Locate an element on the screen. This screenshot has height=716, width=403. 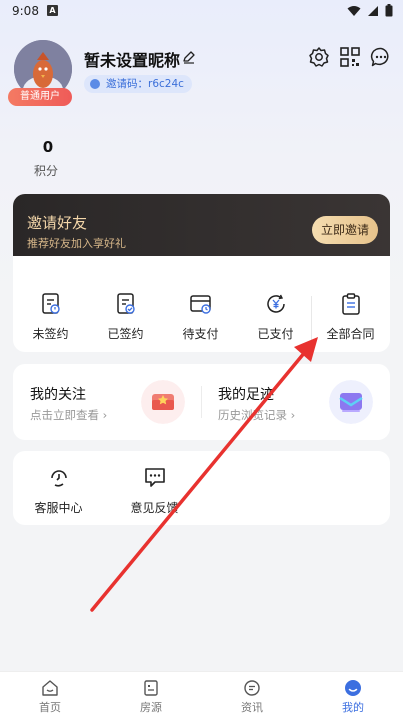
payment-pending-icon is located at coordinates (200, 304).